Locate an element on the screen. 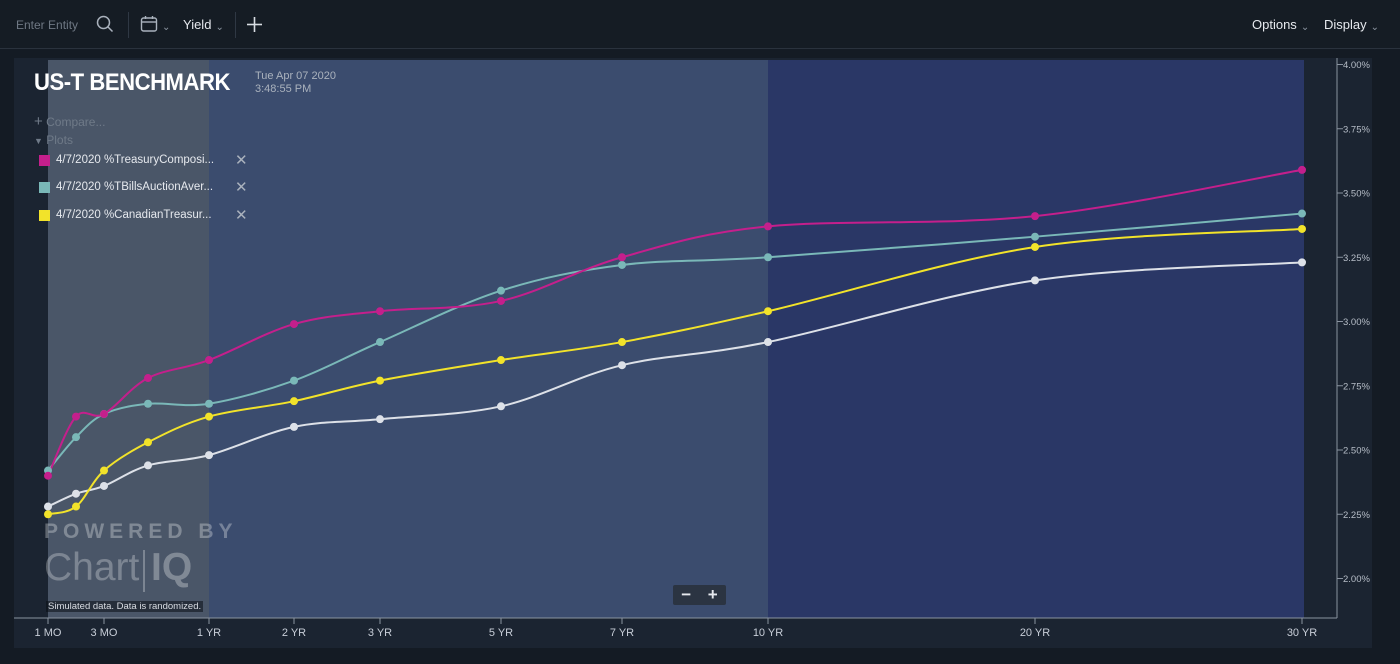 Image resolution: width=1400 pixels, height=664 pixels. y-tick-label: 2.25% is located at coordinates (1356, 515).